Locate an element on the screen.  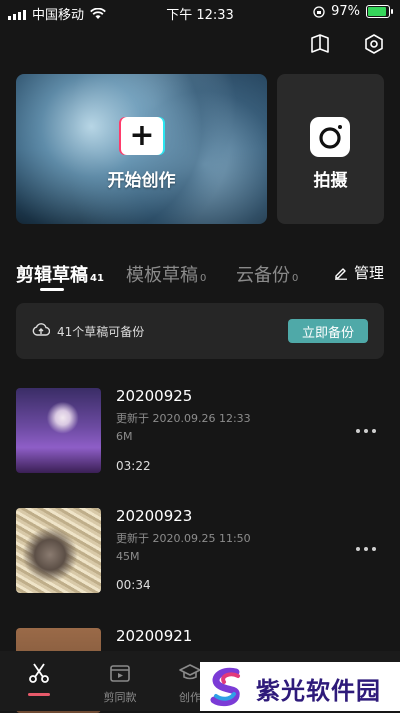
watermark: 紫光软件园 is located at coordinates (300, 686).